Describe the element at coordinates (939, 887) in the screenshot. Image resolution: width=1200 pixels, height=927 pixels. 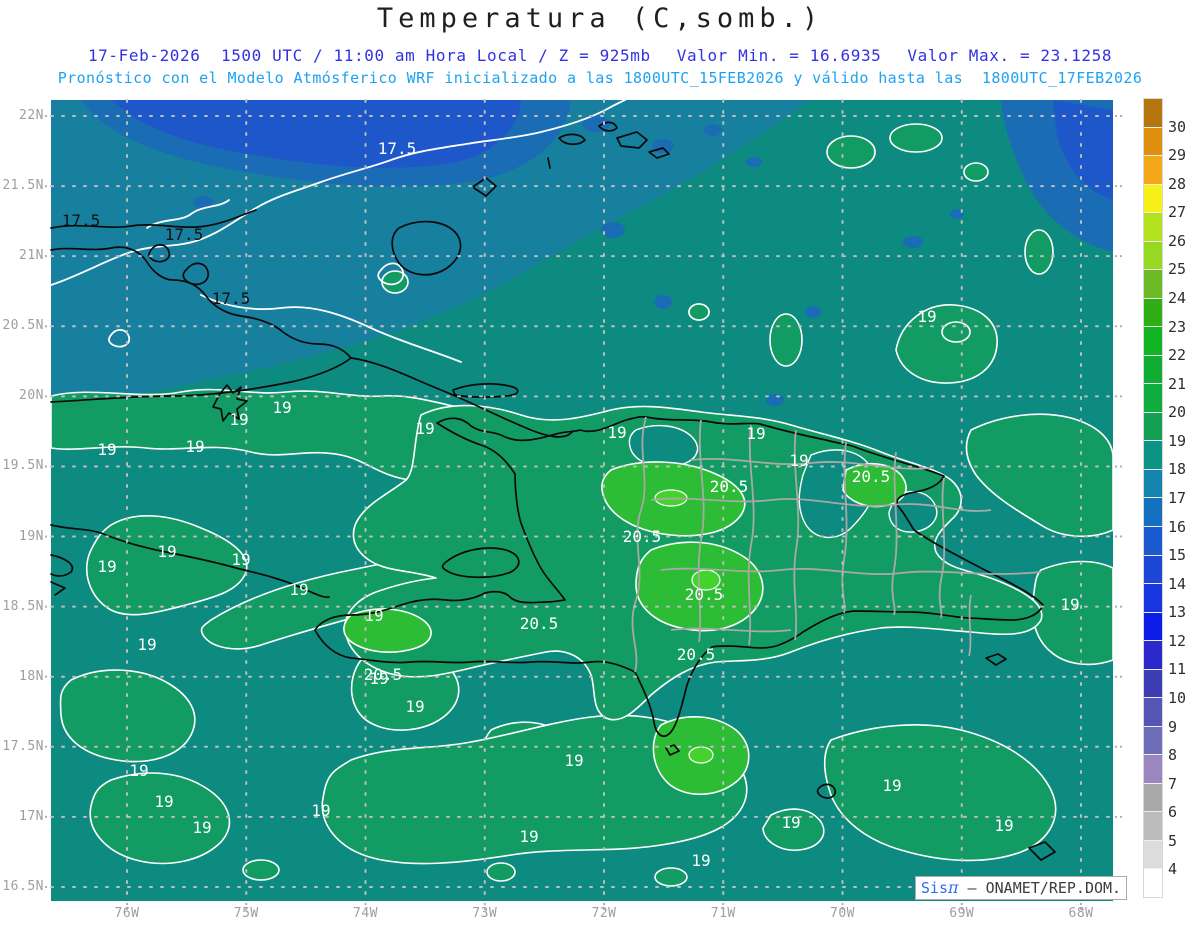
I see `watermark-brand: Sisπ` at that location.